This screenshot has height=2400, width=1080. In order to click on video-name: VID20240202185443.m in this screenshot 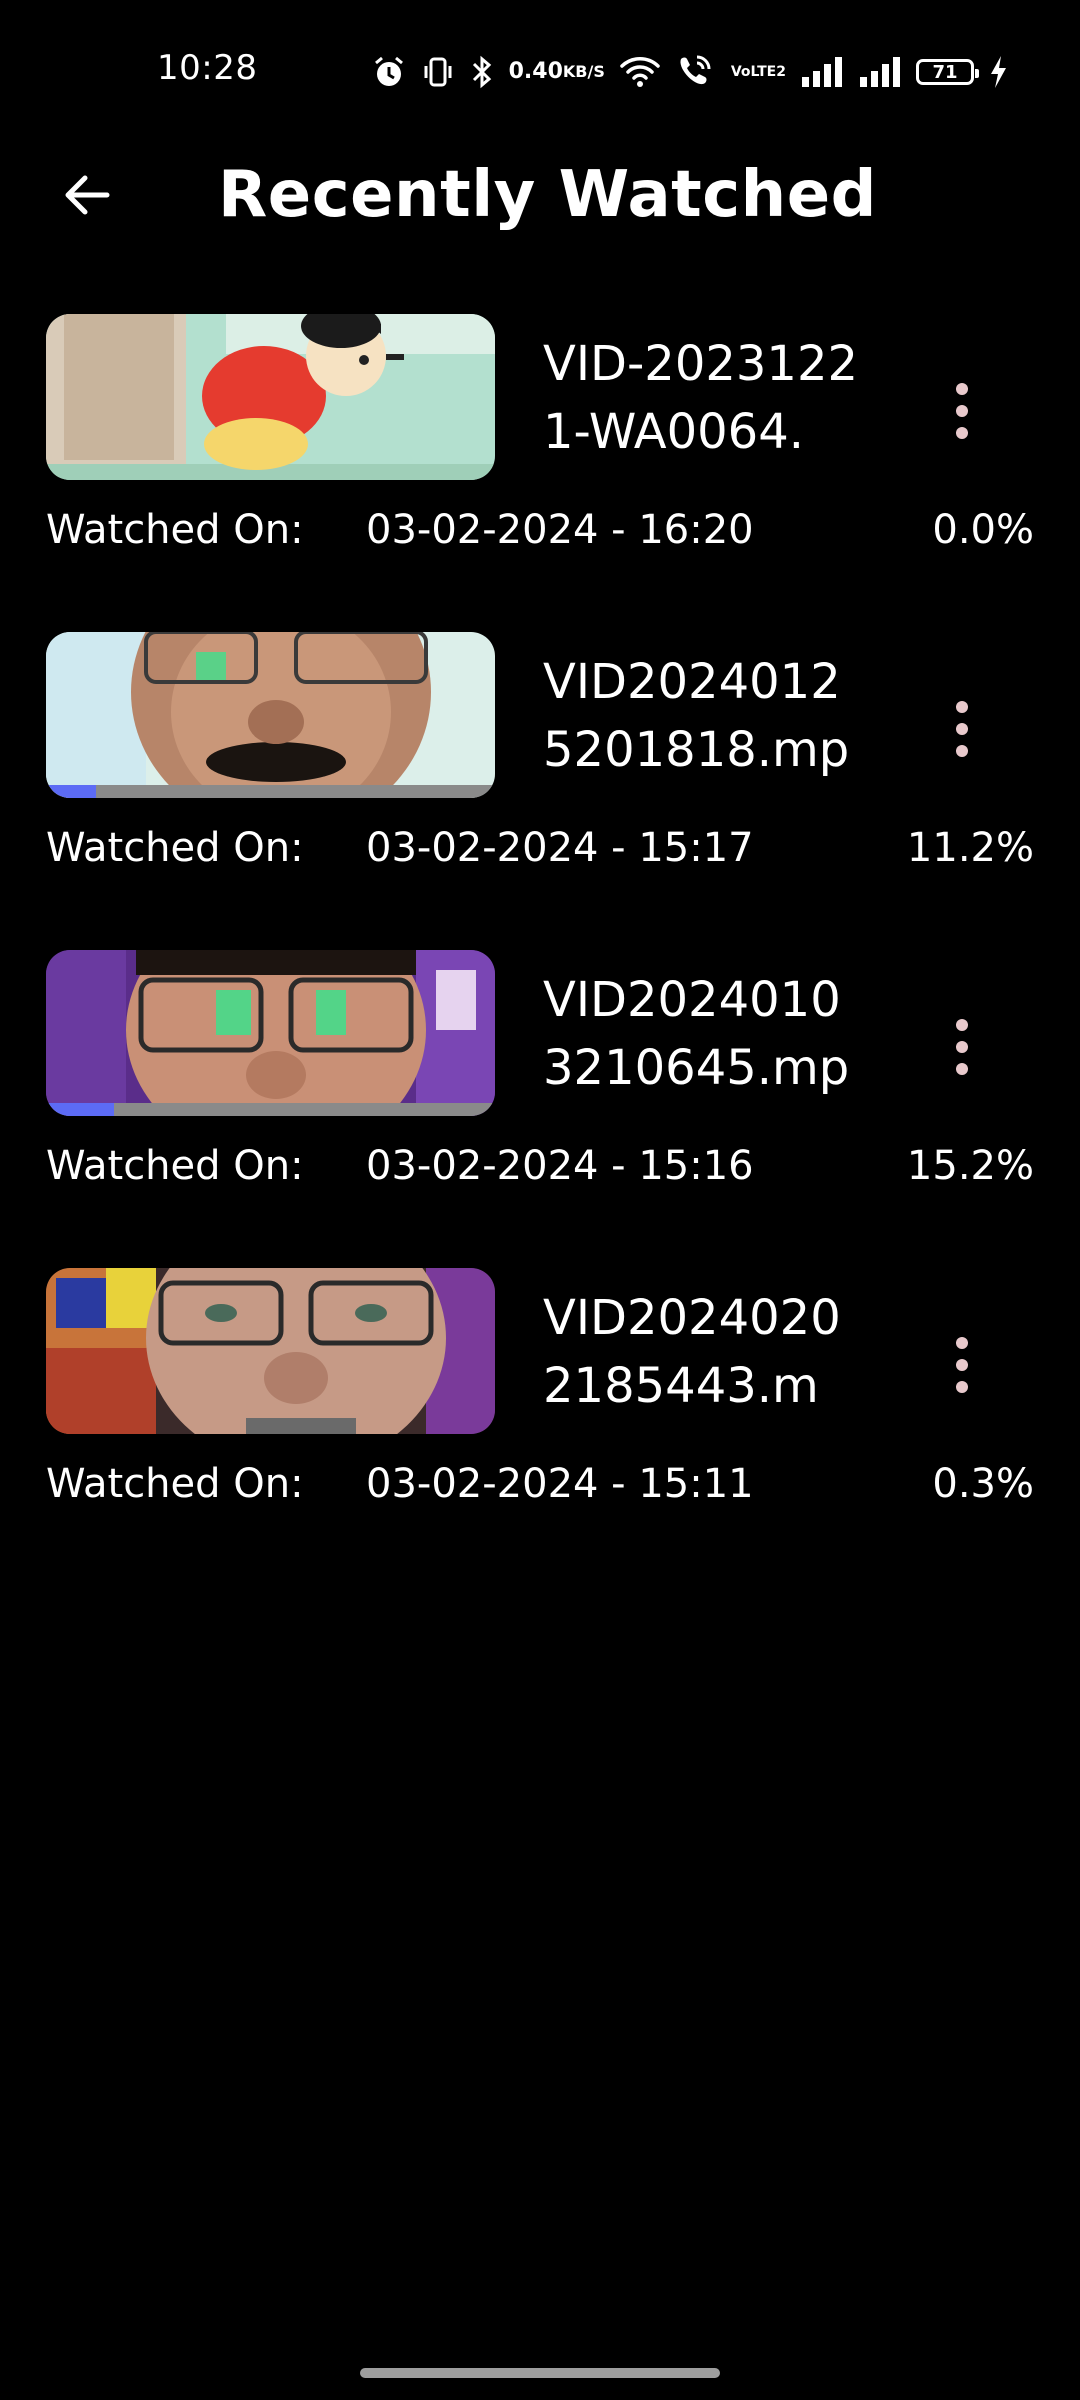, I will do `click(692, 1352)`.